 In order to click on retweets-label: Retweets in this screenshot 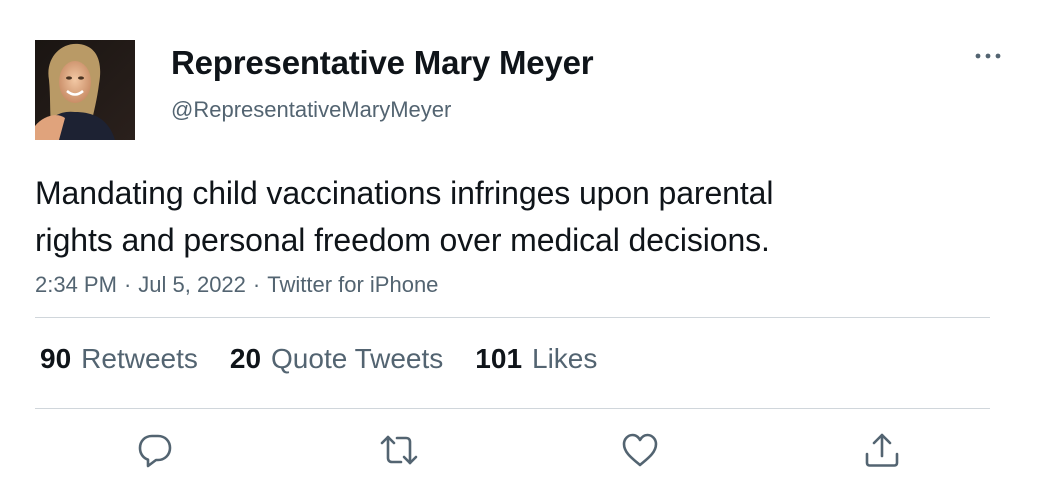, I will do `click(139, 358)`.